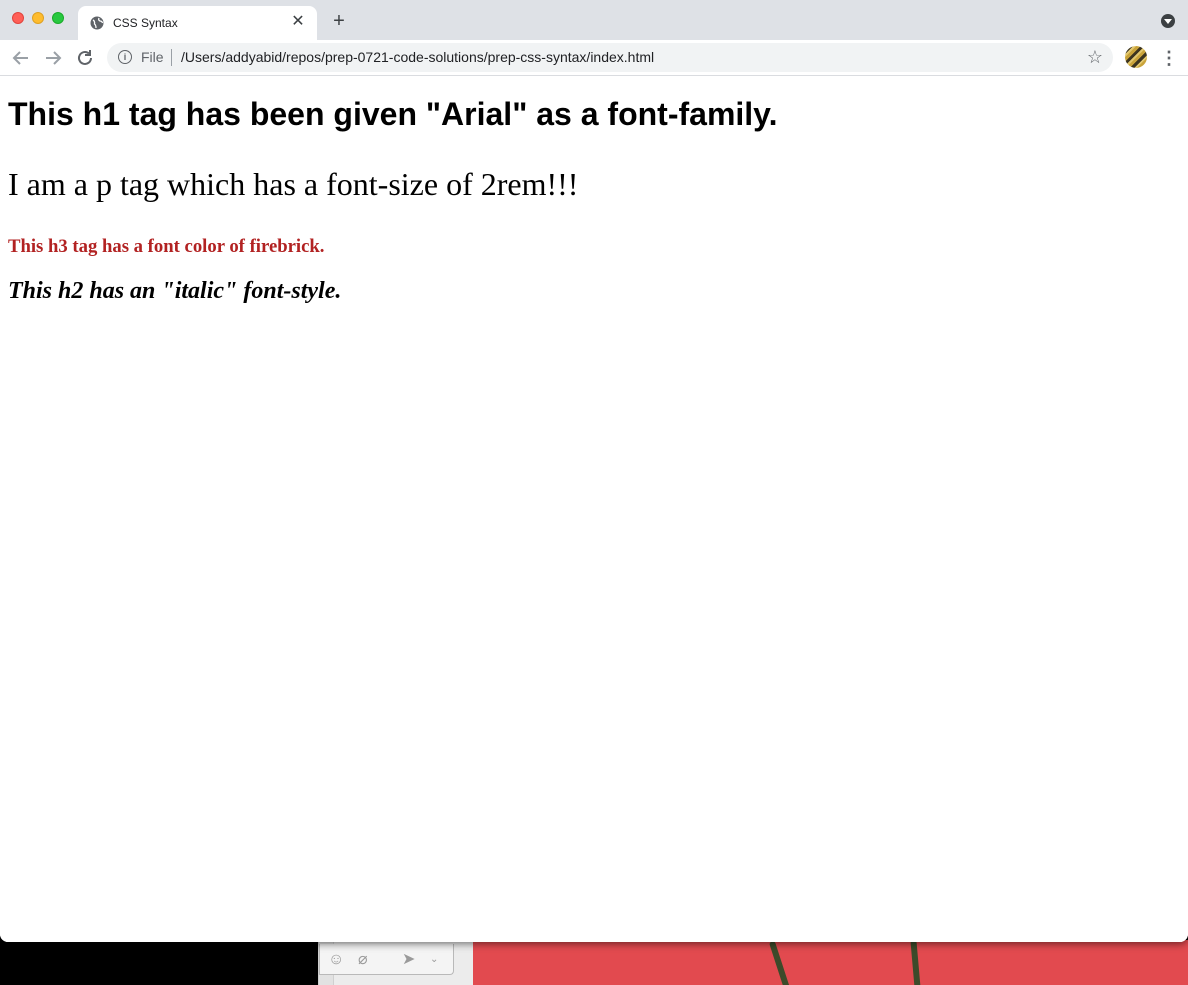  What do you see at coordinates (386, 959) in the screenshot?
I see `background-composer-box: ☺ ⌀ ➤ ⌄` at bounding box center [386, 959].